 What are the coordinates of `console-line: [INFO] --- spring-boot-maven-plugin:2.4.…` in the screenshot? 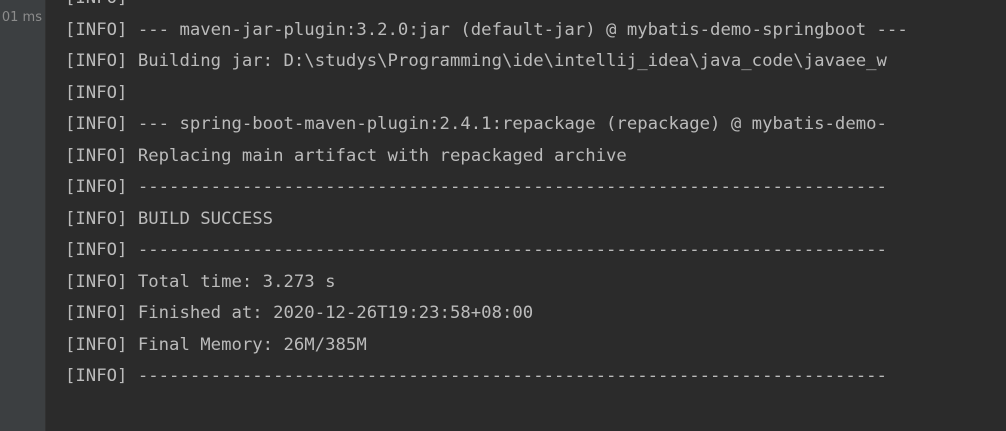 It's located at (476, 124).